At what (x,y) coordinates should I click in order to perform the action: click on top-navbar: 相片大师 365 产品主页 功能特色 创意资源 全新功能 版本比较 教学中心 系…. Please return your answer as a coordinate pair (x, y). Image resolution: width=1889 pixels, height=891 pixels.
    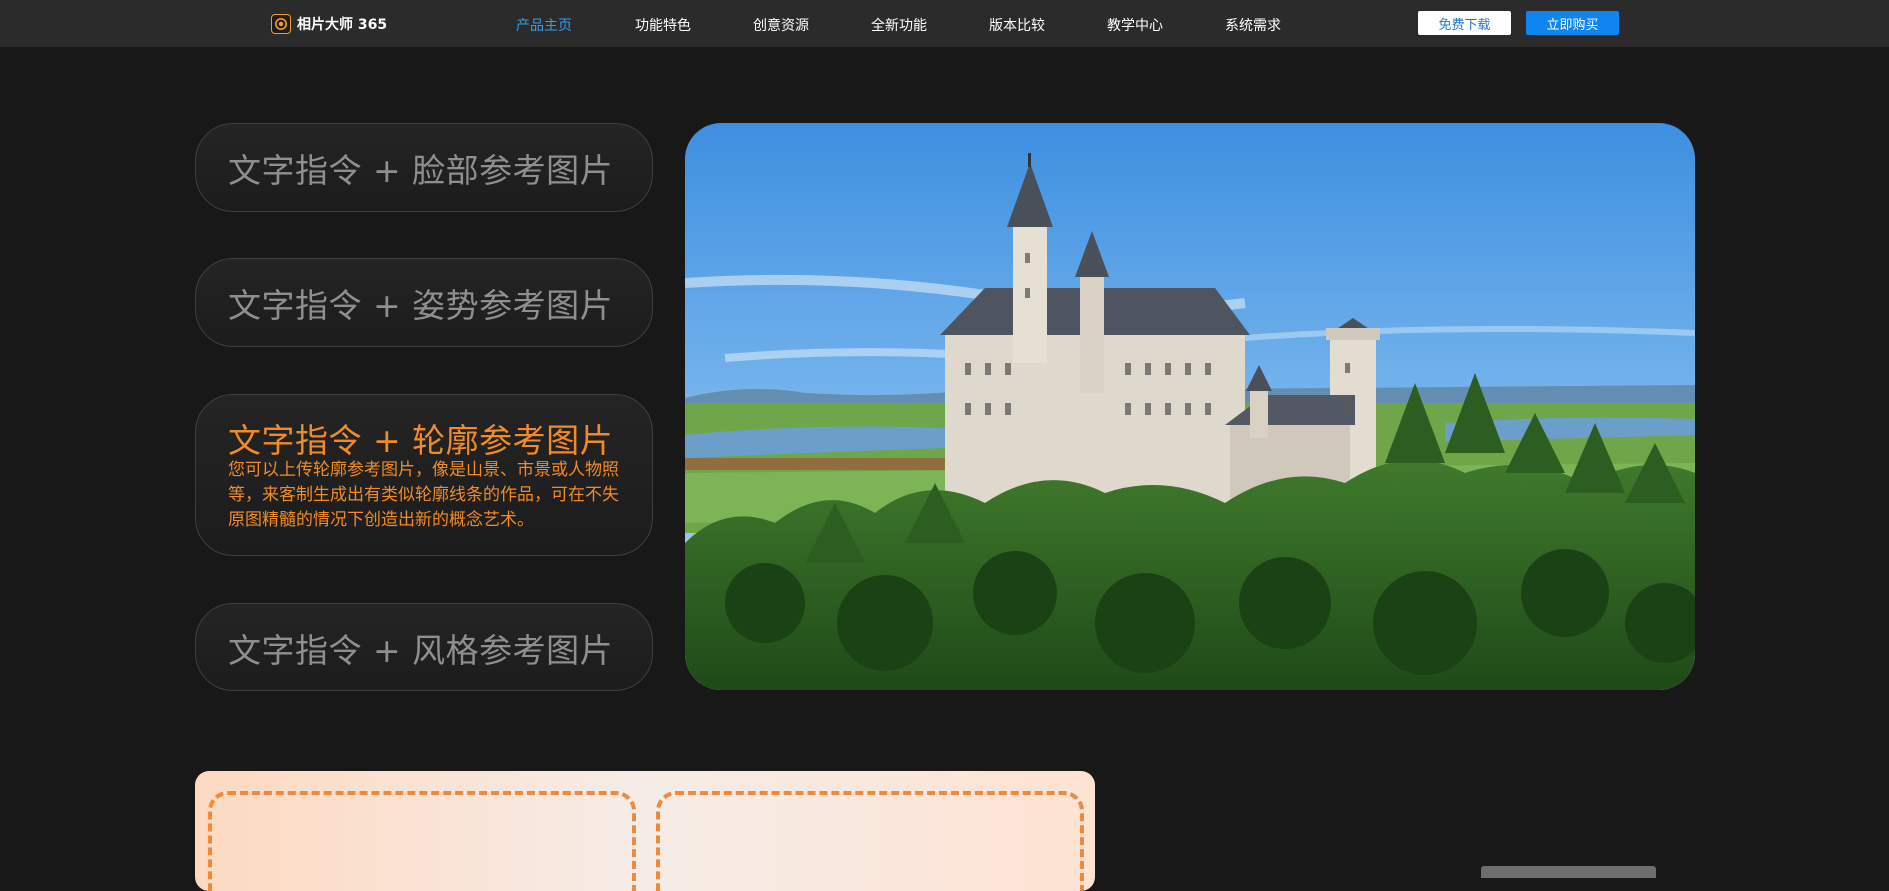
    Looking at the image, I should click on (944, 23).